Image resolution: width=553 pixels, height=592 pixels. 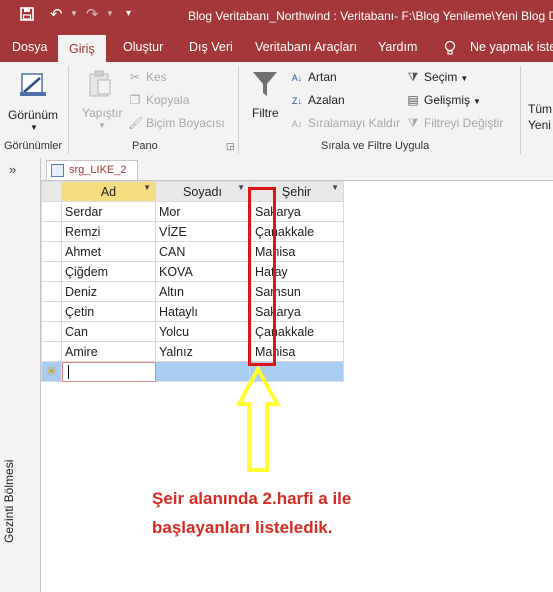 I want to click on cut-label: Kes, so click(x=156, y=77).